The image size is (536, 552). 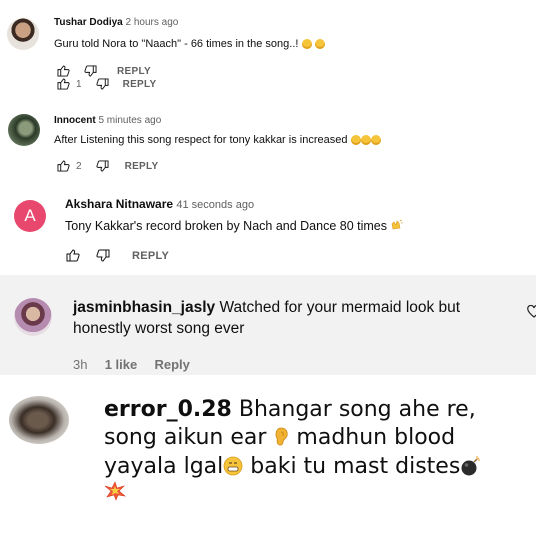 What do you see at coordinates (164, 466) in the screenshot?
I see `comment-text-line3a: yayala lgal` at bounding box center [164, 466].